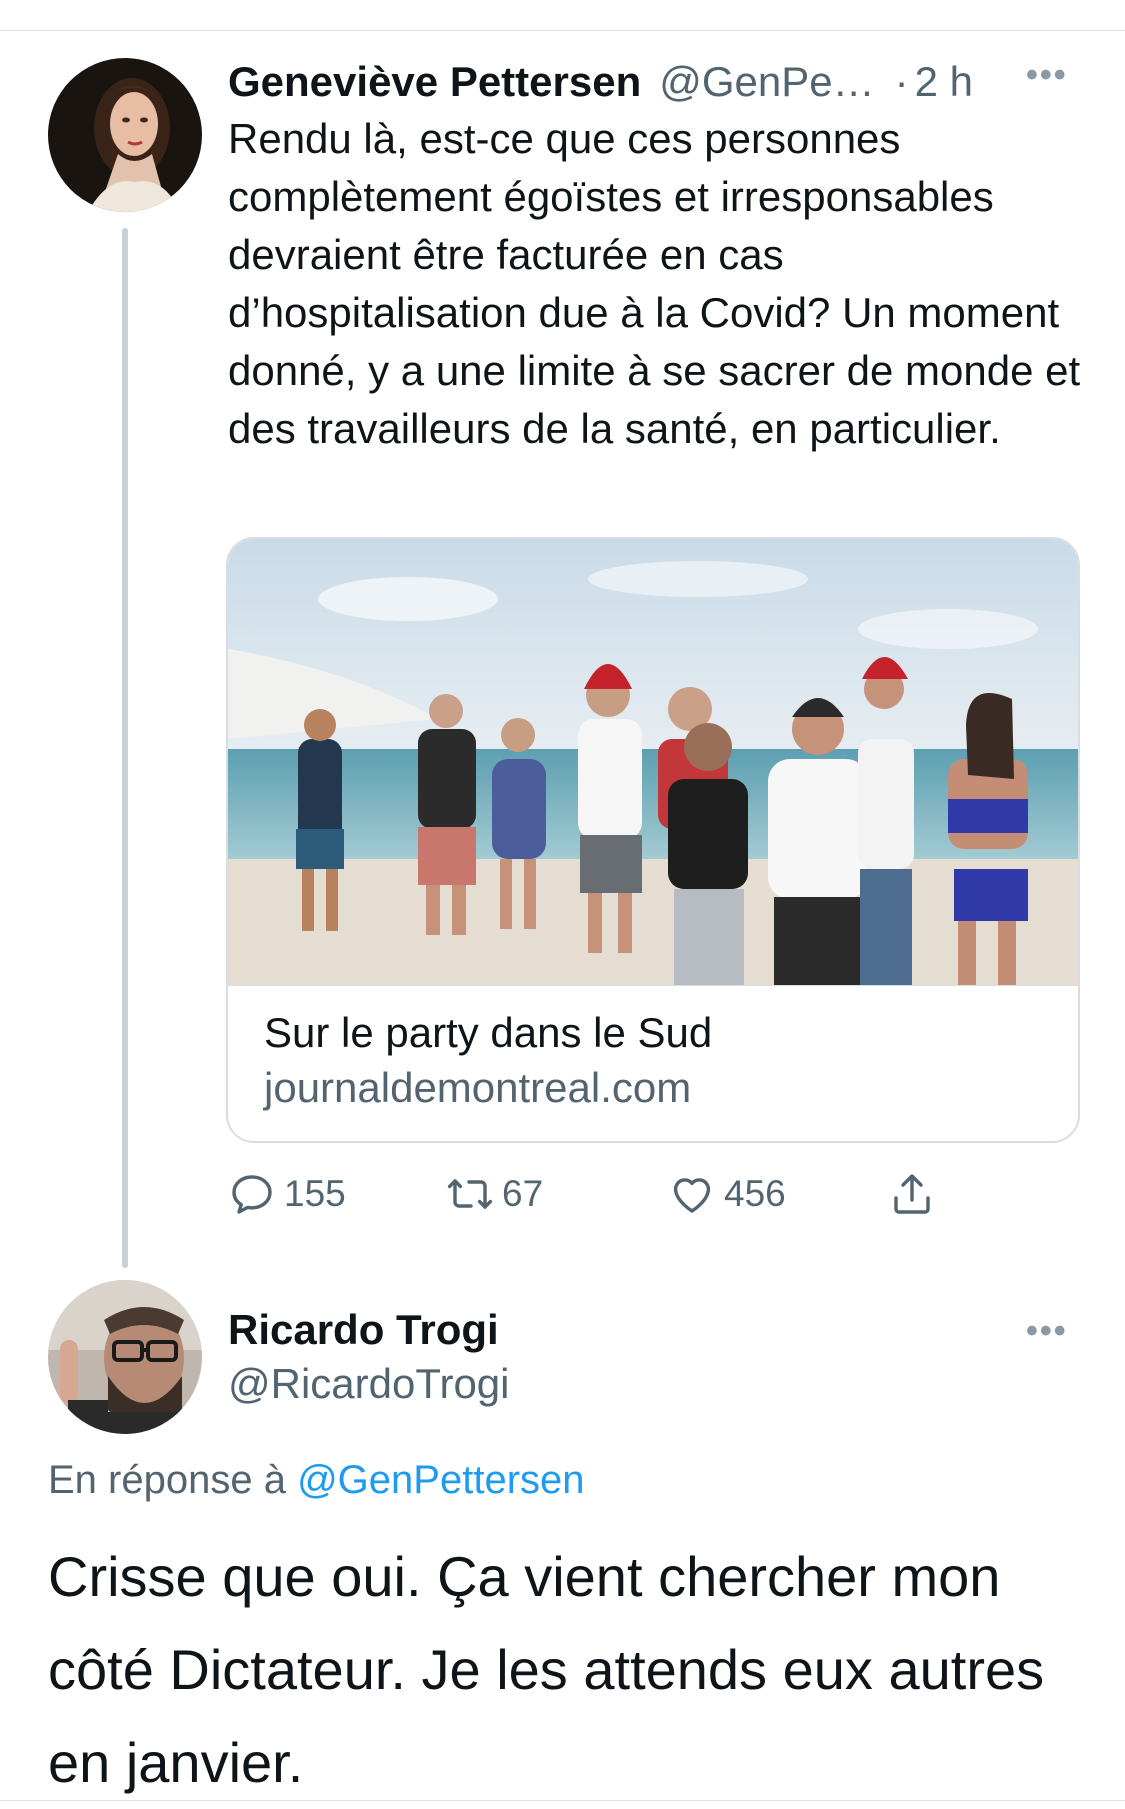 This screenshot has width=1125, height=1809. Describe the element at coordinates (658, 82) in the screenshot. I see `tweet-header: Geneviève Pettersen @GenPe… · 2 h` at that location.